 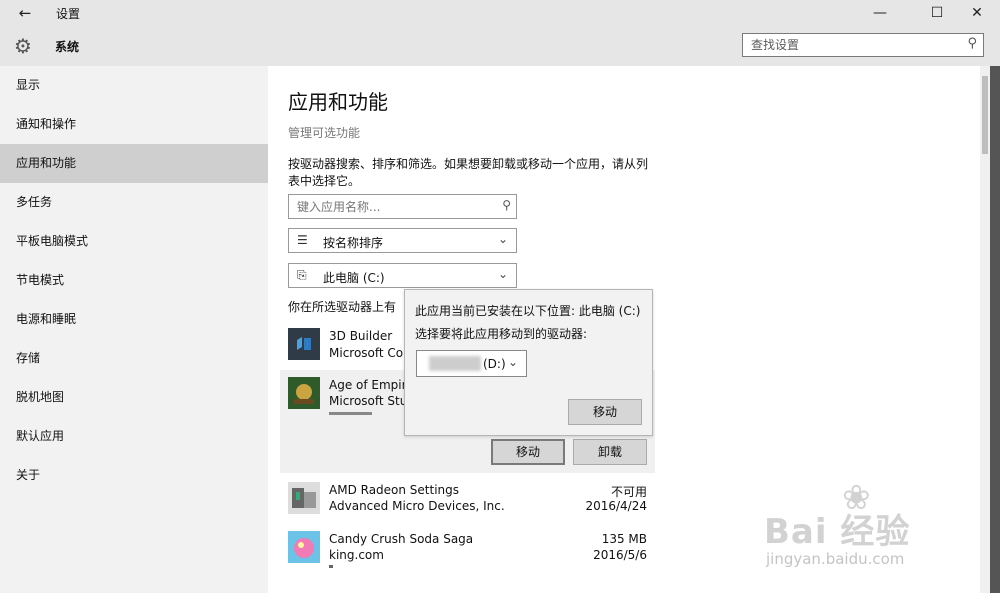 I want to click on sidebar-item-offline-maps: 脱机地图, so click(x=134, y=397).